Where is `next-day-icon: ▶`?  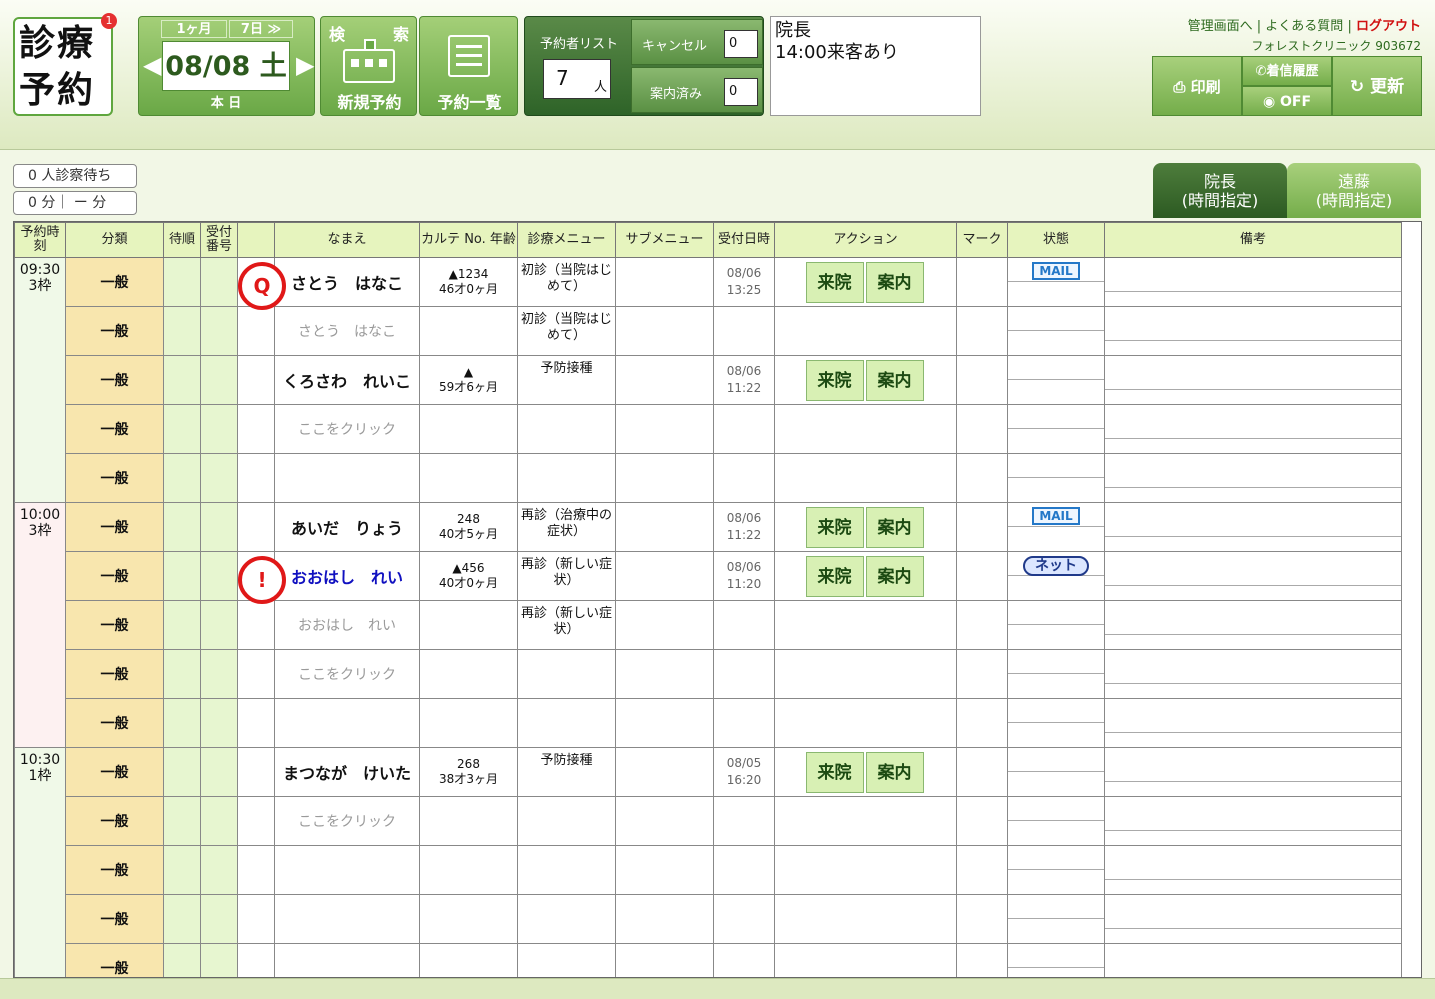
next-day-icon: ▶ is located at coordinates (305, 65).